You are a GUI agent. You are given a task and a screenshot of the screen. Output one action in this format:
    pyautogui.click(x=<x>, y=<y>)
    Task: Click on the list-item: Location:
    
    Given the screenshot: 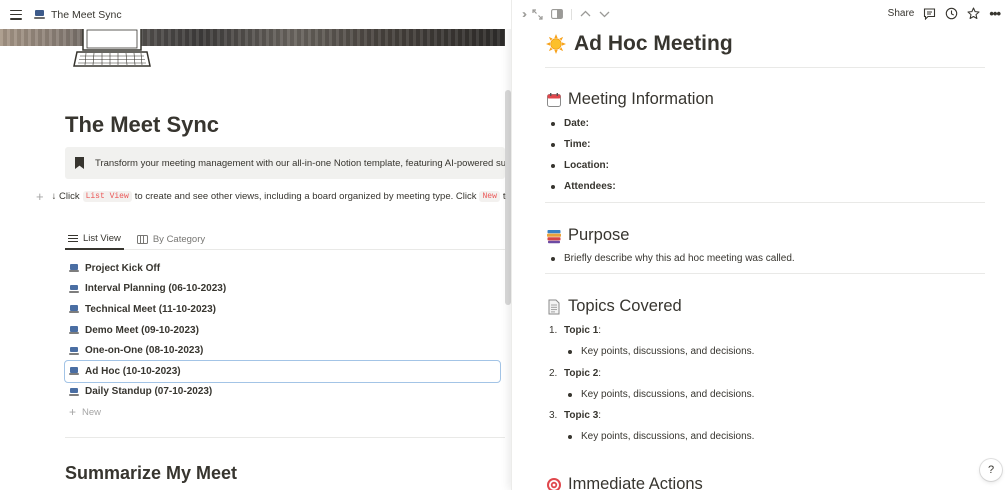 What is the action you would take?
    pyautogui.click(x=580, y=165)
    